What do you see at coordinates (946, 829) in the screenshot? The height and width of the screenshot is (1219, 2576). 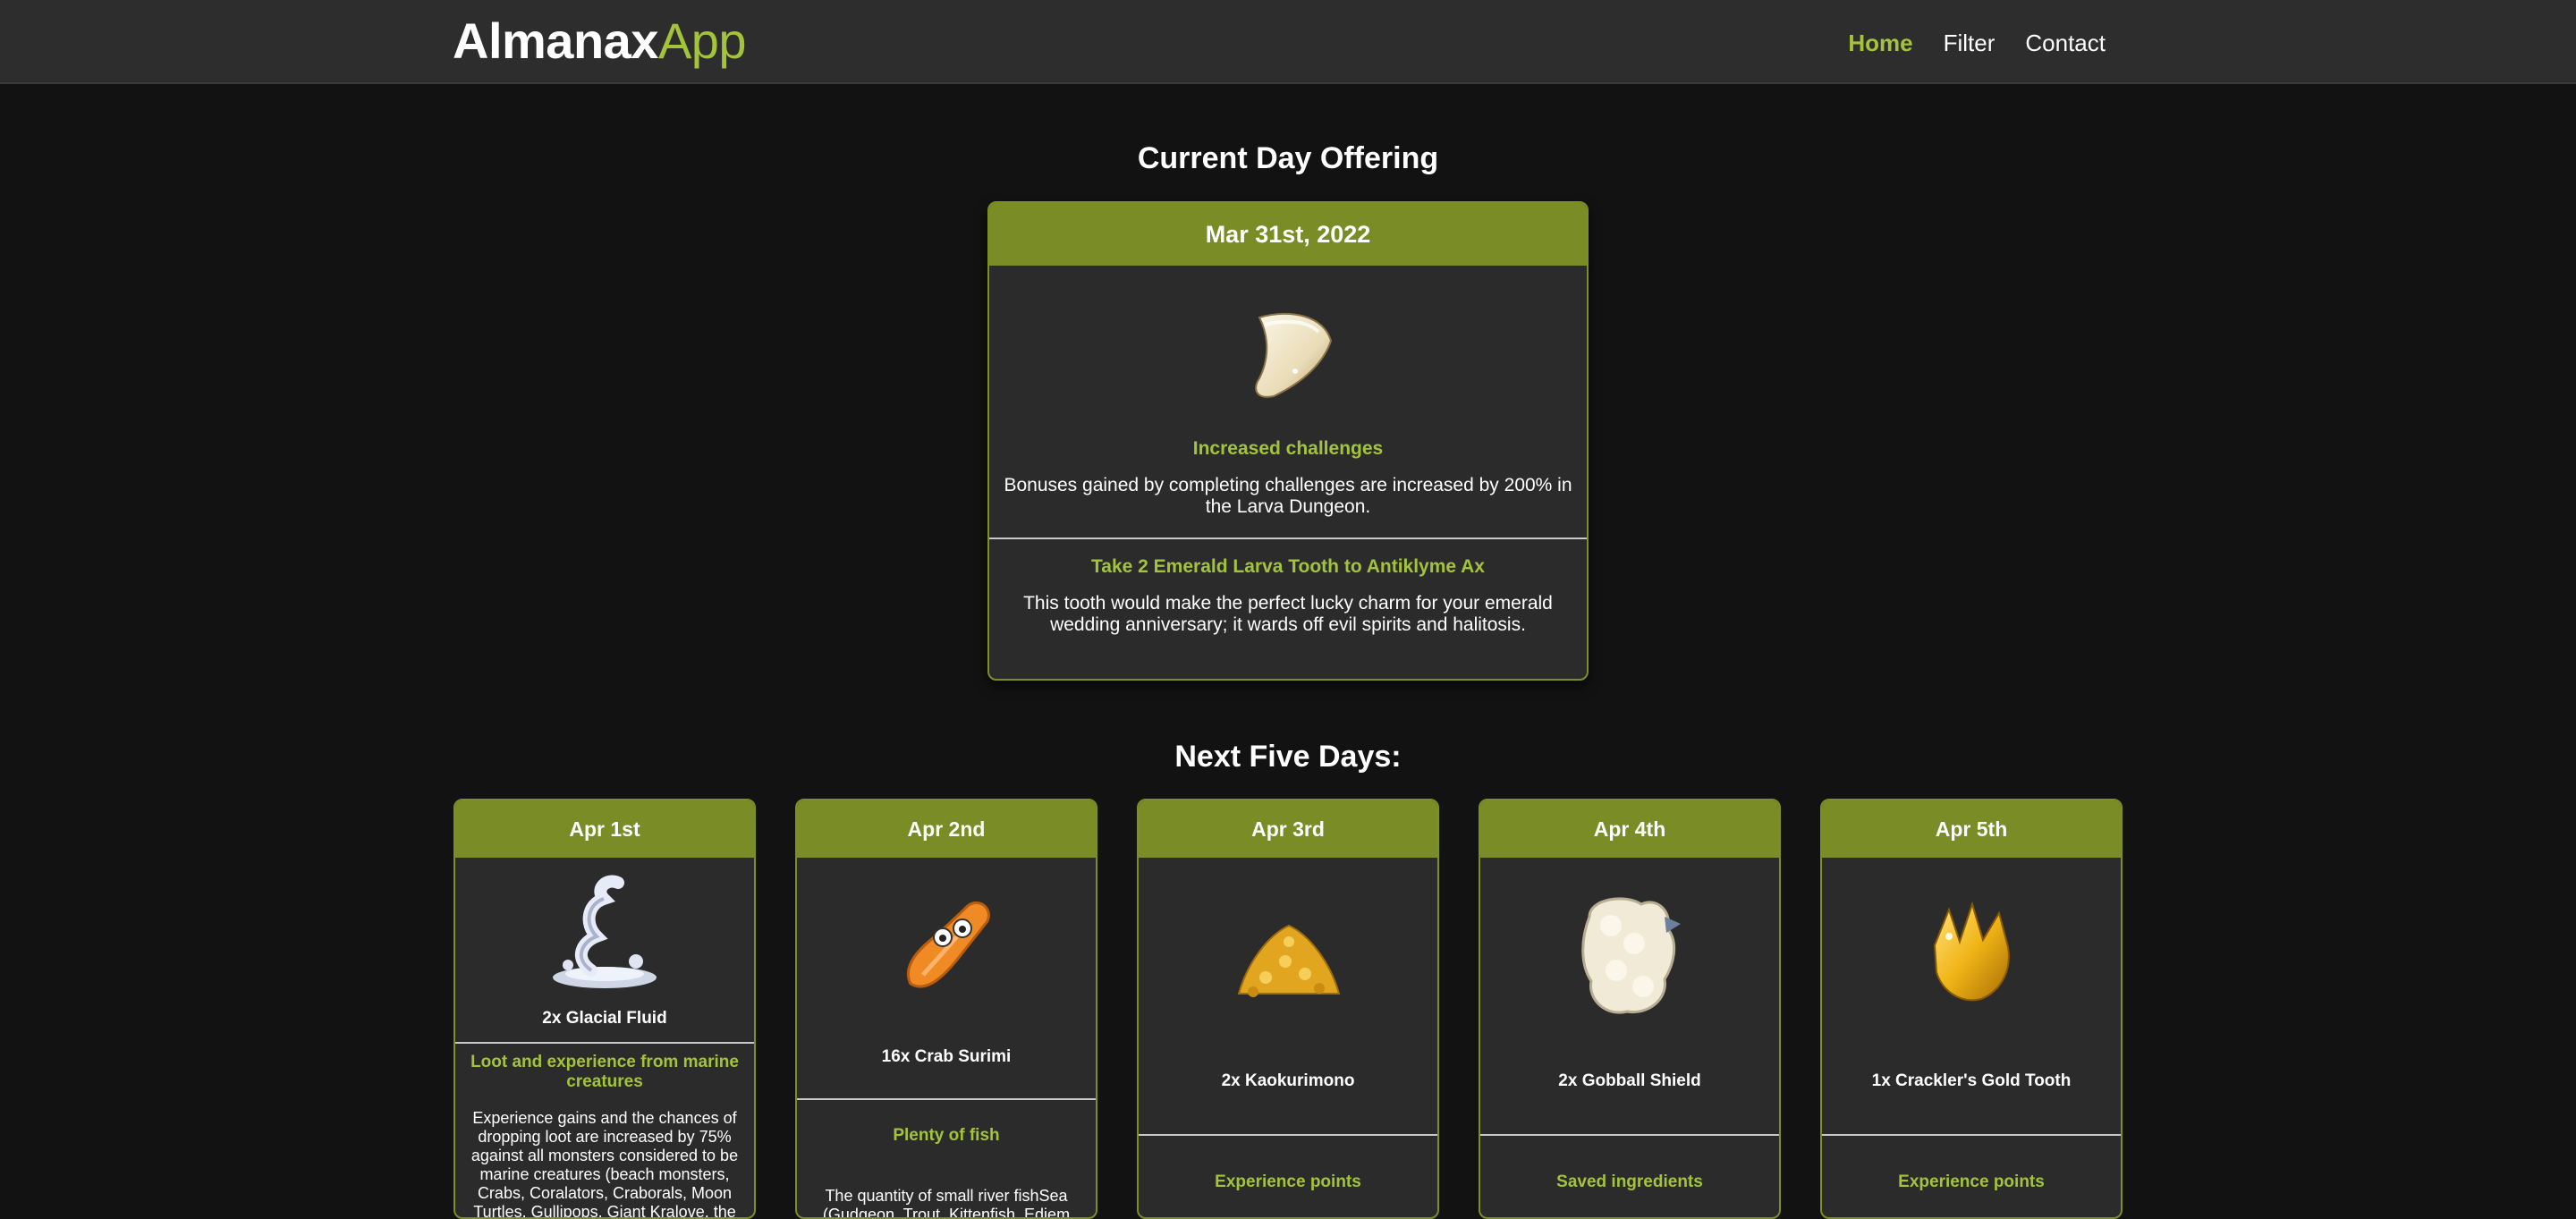 I see `day-date: Apr 2nd` at bounding box center [946, 829].